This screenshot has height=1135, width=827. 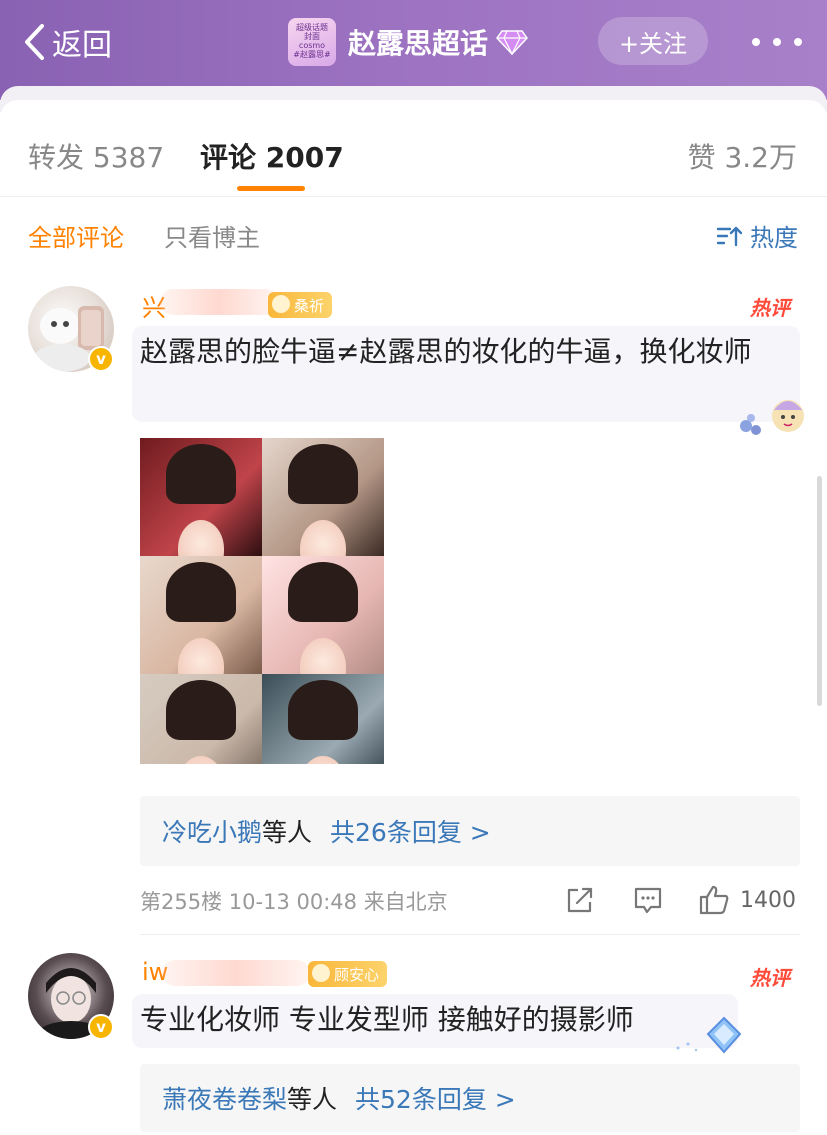 What do you see at coordinates (181, 902) in the screenshot?
I see `floor-number: 第255楼` at bounding box center [181, 902].